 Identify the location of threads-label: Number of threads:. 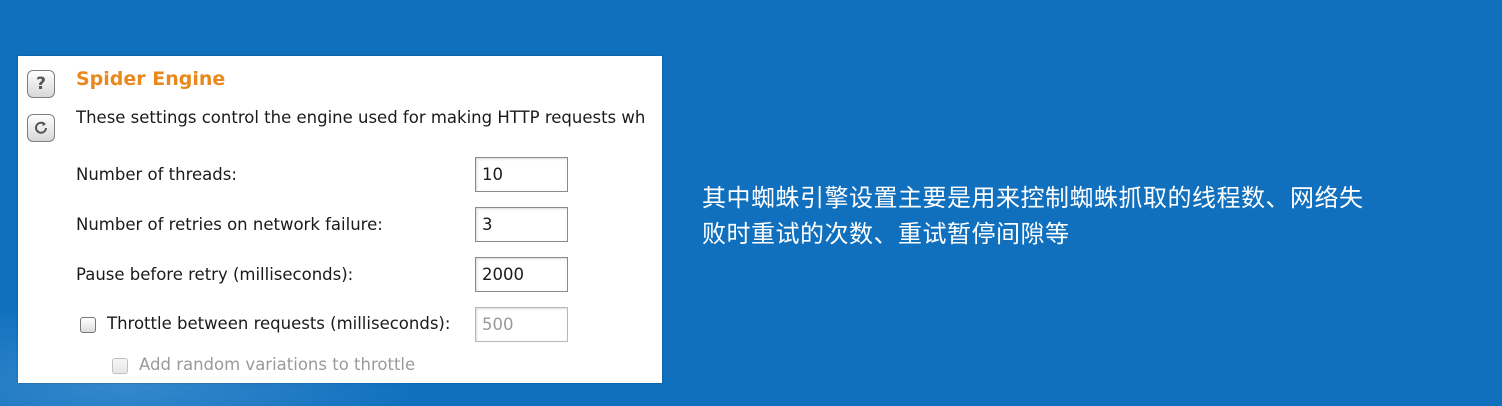
(156, 174).